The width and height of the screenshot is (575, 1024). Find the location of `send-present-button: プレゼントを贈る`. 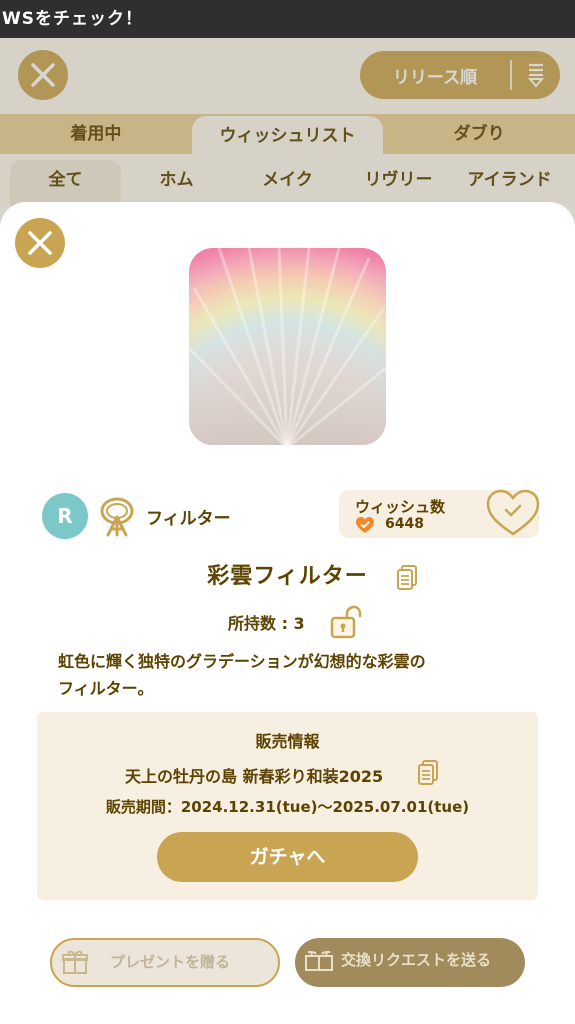

send-present-button: プレゼントを贈る is located at coordinates (165, 962).